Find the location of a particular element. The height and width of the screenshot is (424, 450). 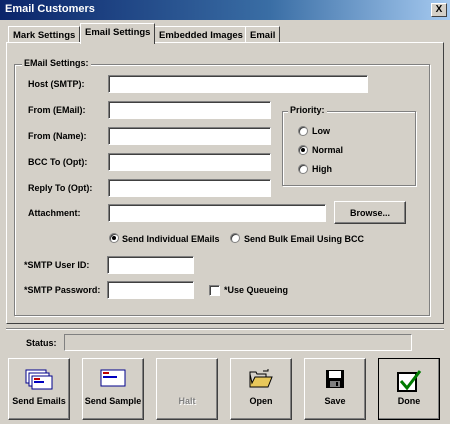

open-folder-icon is located at coordinates (261, 378).